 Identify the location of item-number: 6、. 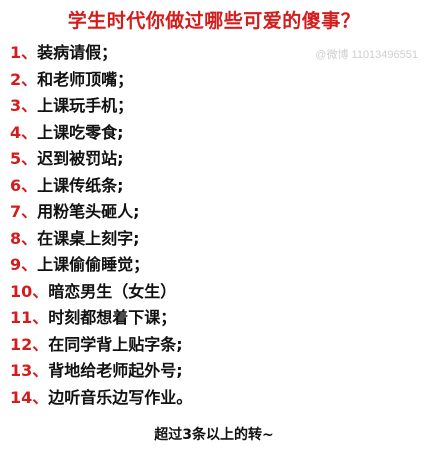
(24, 185).